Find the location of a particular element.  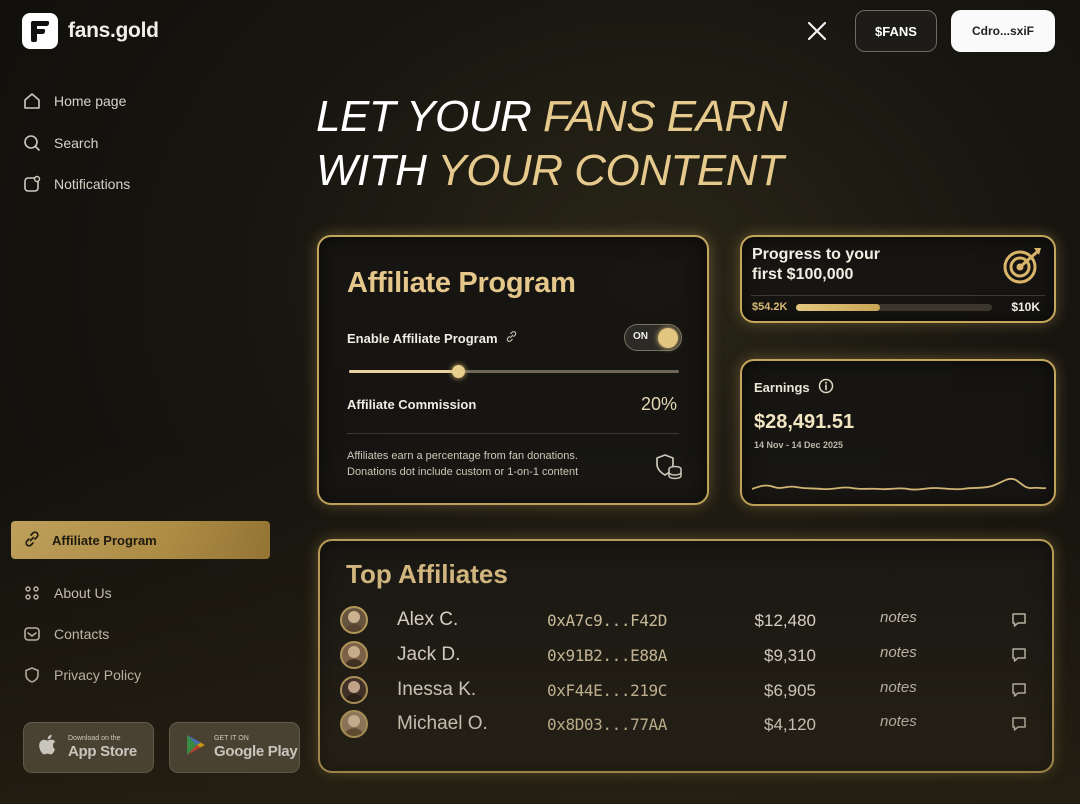

hero-headline: LET YOUR FANS EARN WITH YOUR CONTENT is located at coordinates (552, 144).